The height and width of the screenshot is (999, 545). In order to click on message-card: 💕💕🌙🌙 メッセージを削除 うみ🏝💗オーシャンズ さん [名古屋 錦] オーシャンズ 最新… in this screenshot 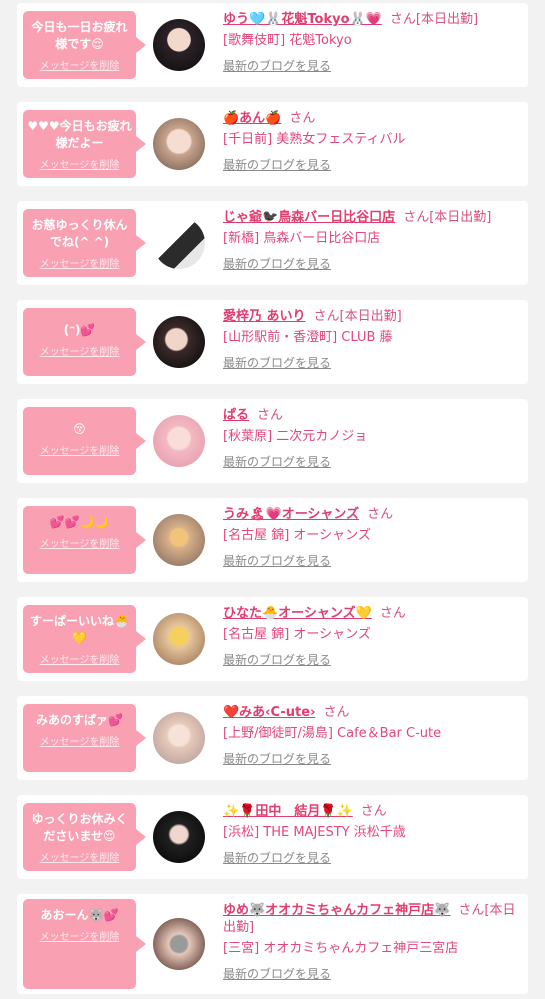, I will do `click(272, 540)`.